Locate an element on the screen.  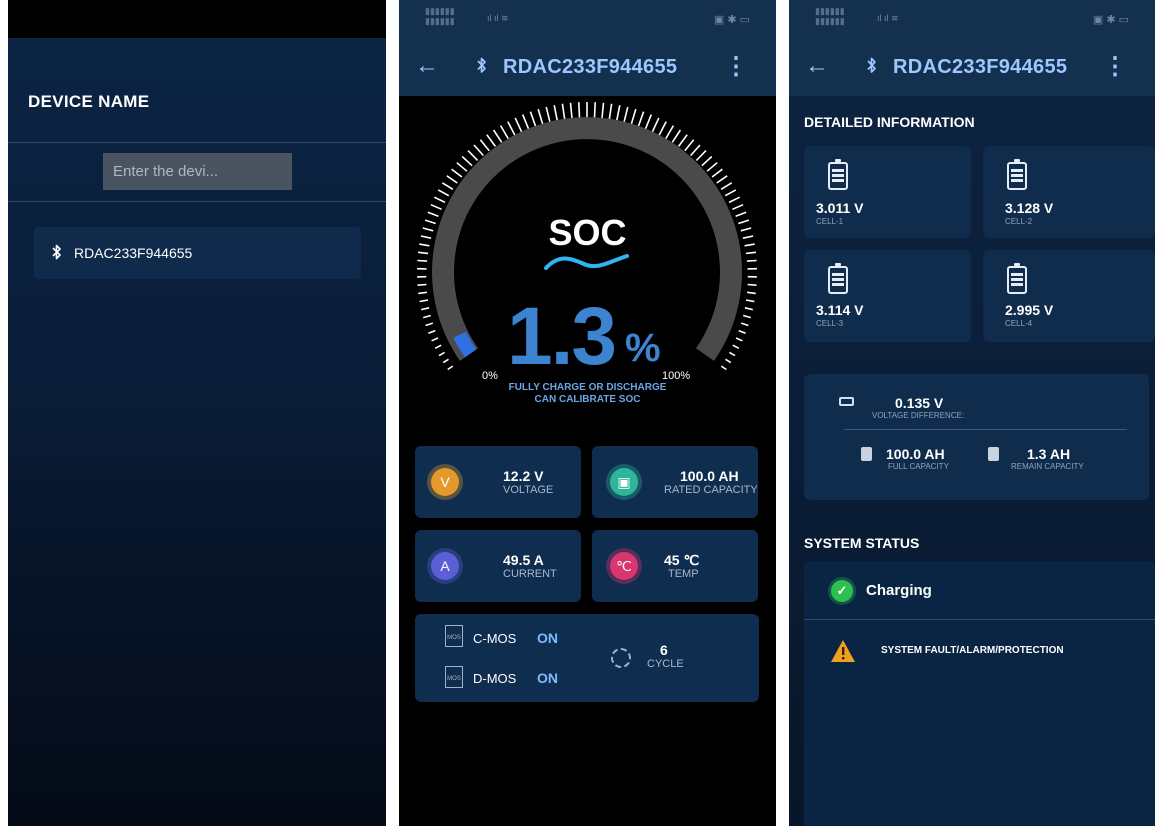
full-capacity-label: FULL CAPACITY is located at coordinates (918, 466).